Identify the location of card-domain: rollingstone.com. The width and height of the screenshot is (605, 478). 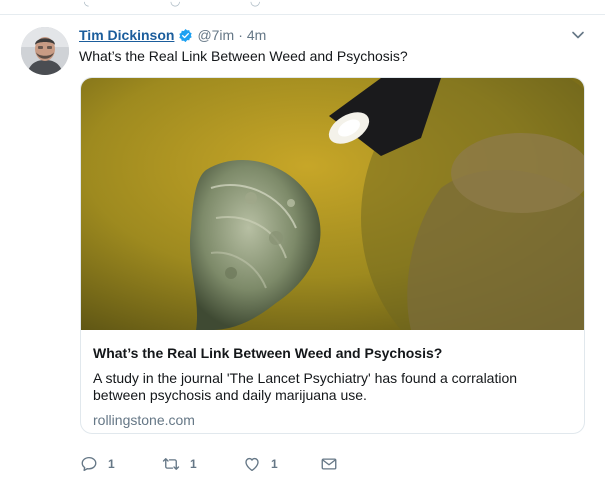
(144, 420).